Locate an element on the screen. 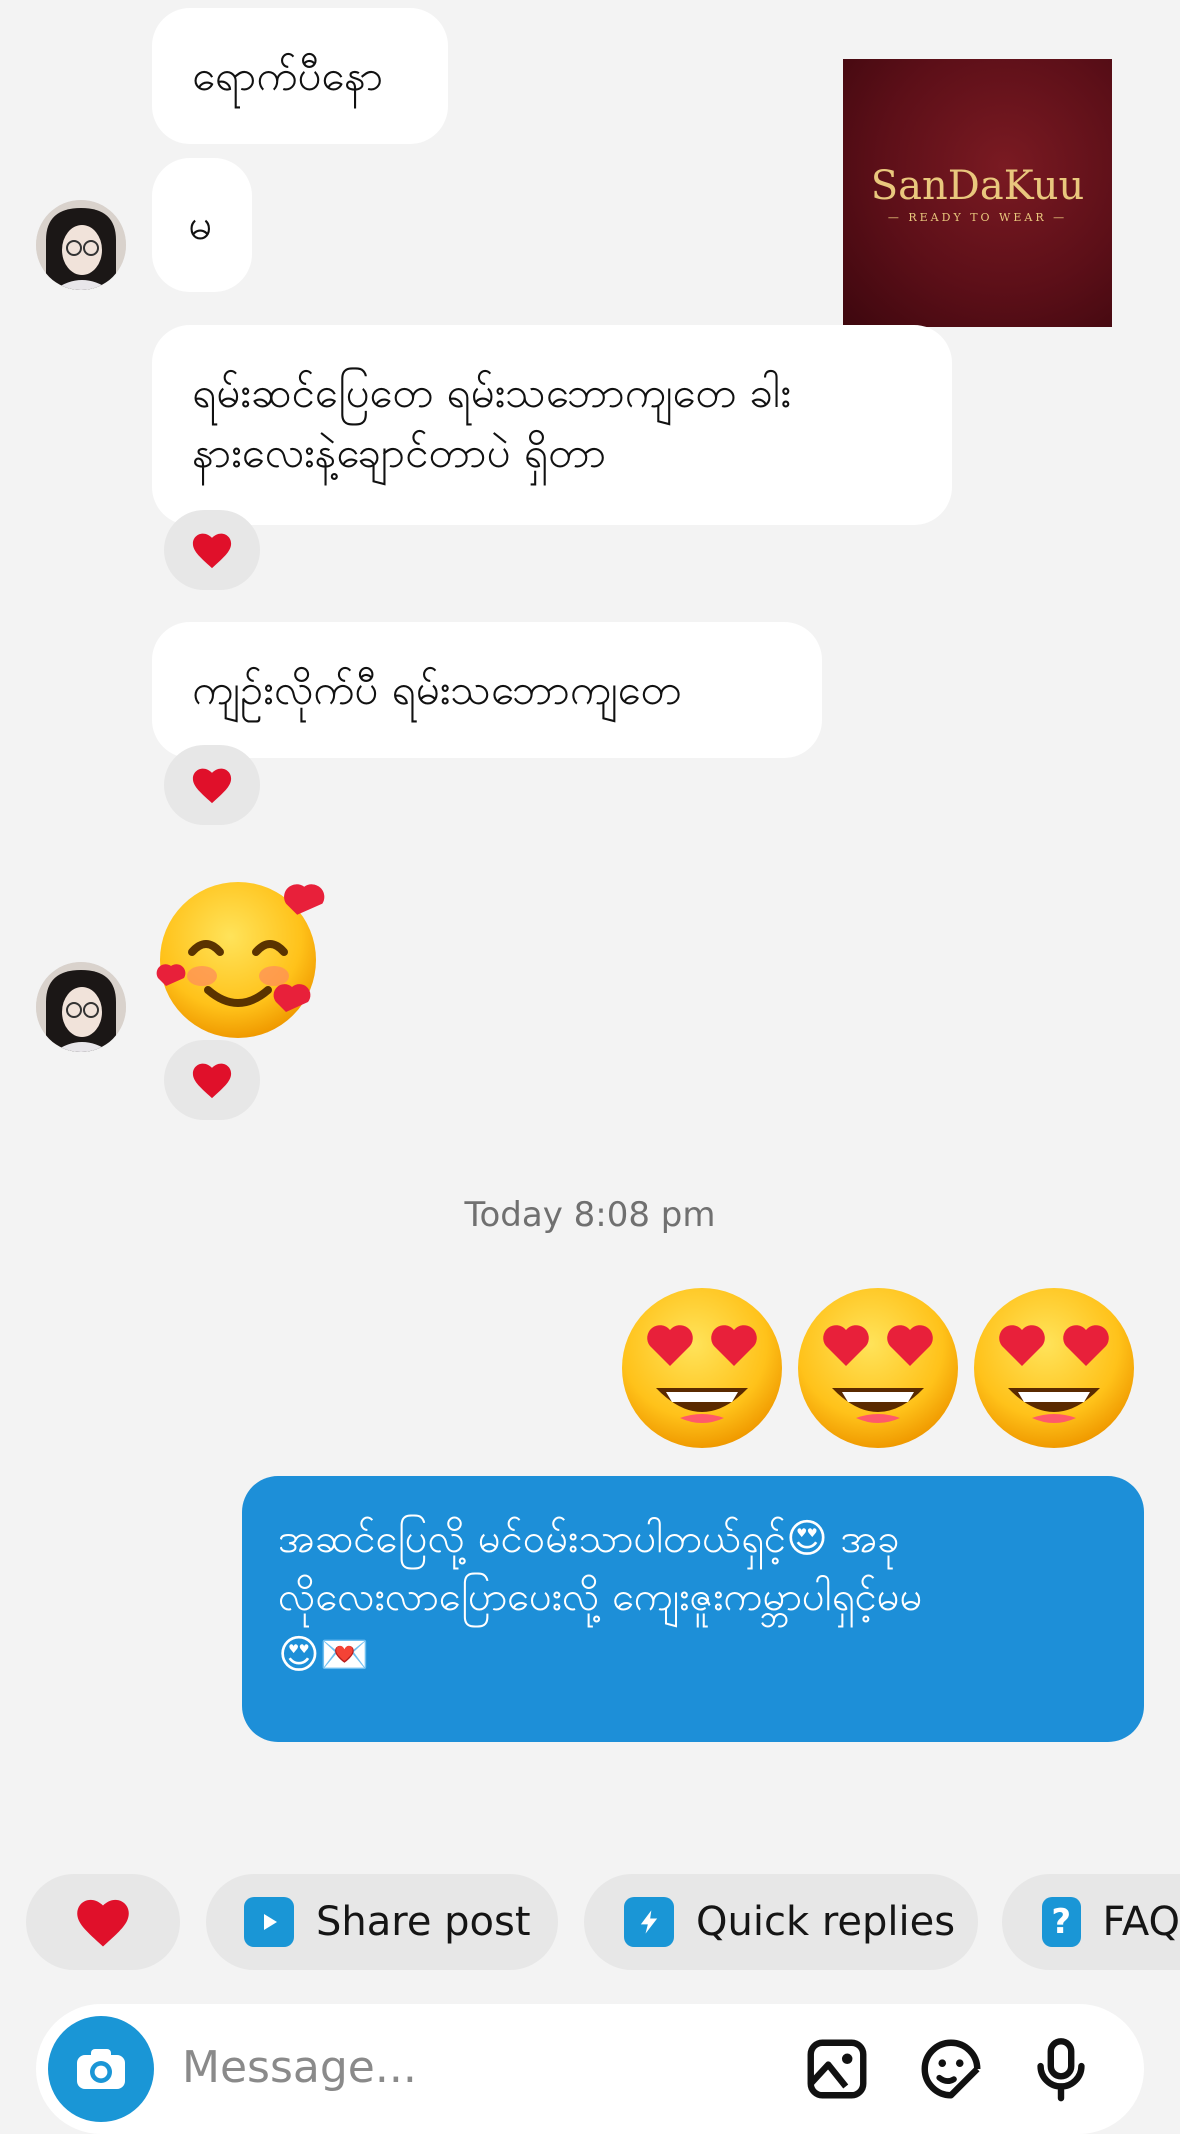 The image size is (1180, 2134). quick-replies-button: Quick replies is located at coordinates (781, 1922).